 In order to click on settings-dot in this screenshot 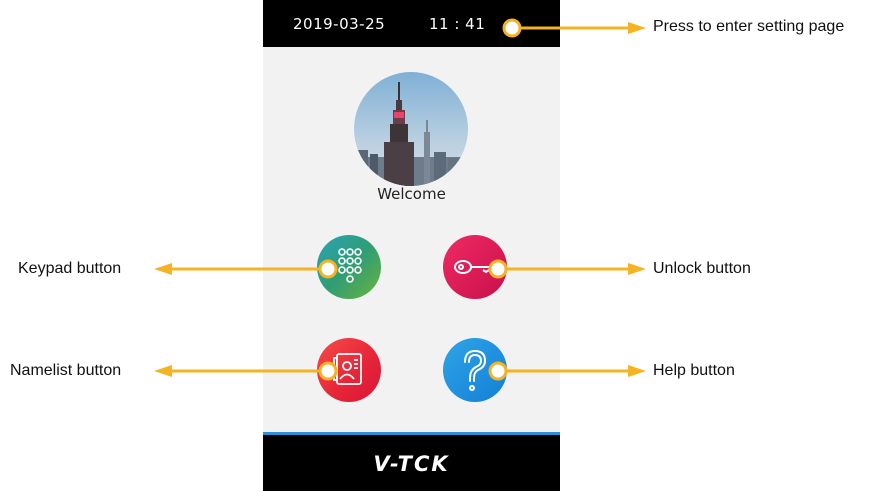, I will do `click(512, 28)`.